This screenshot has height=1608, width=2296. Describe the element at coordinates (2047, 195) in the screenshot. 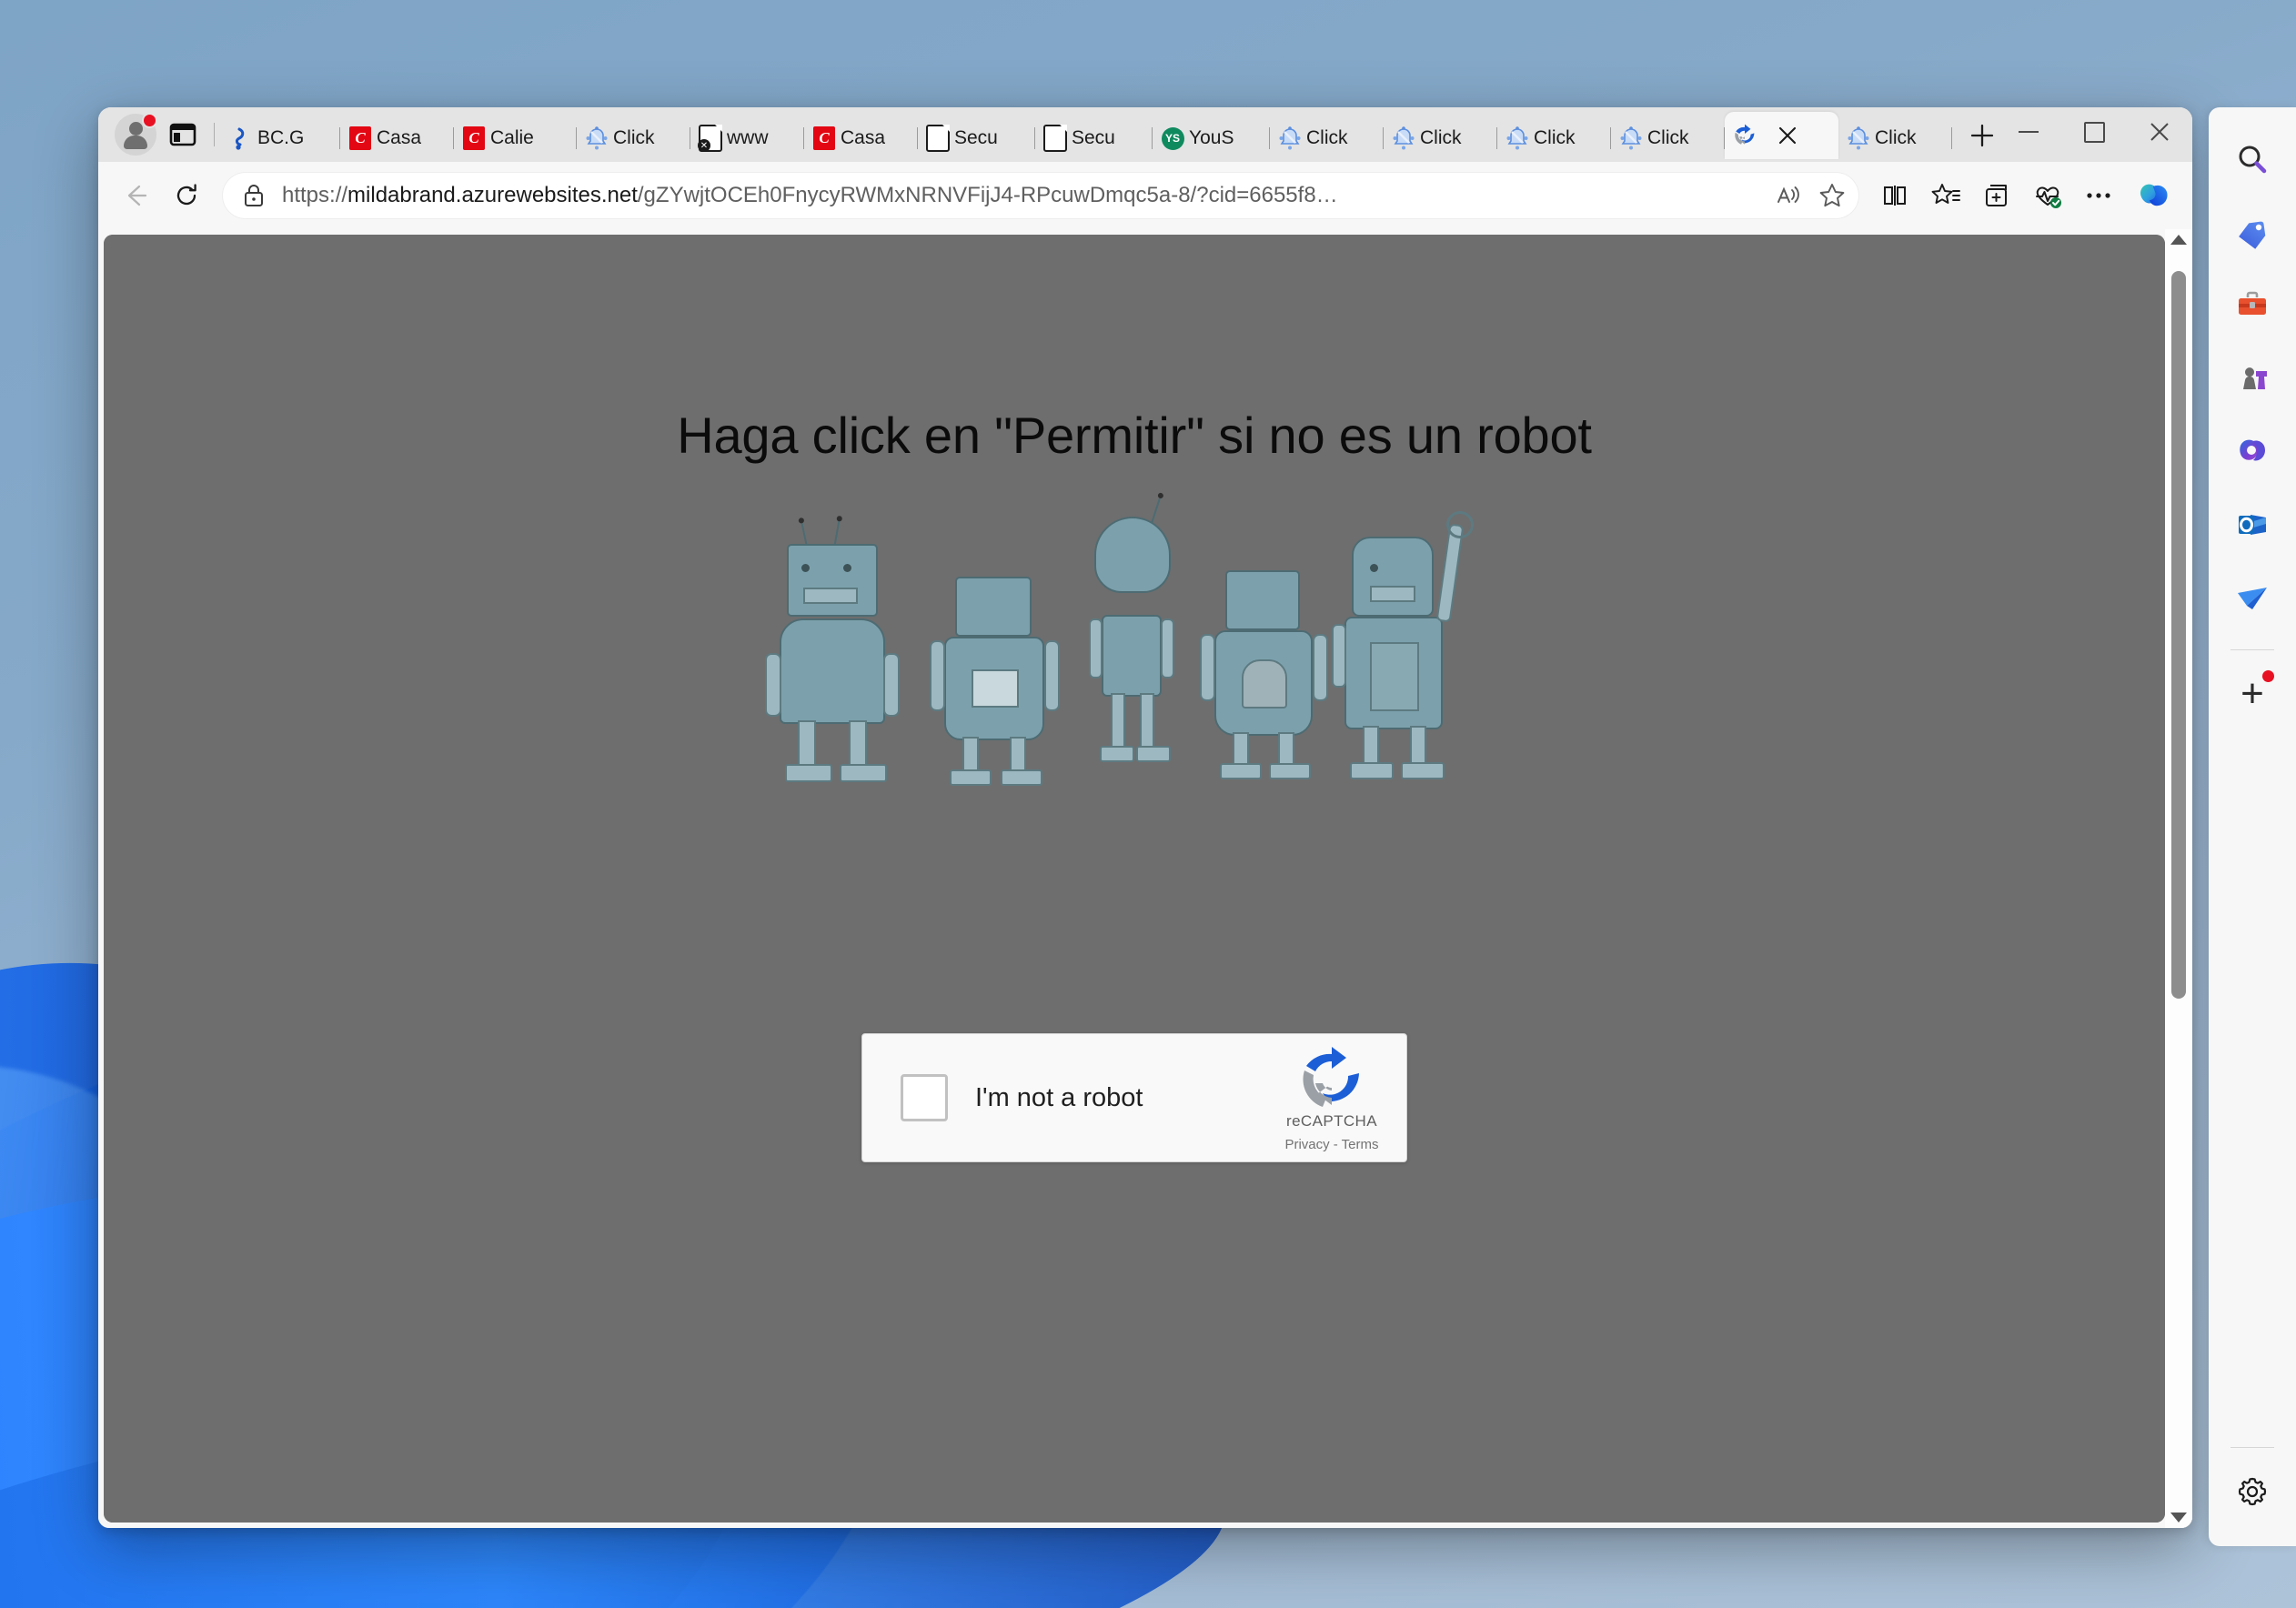

I see `browser-essentials-button` at that location.